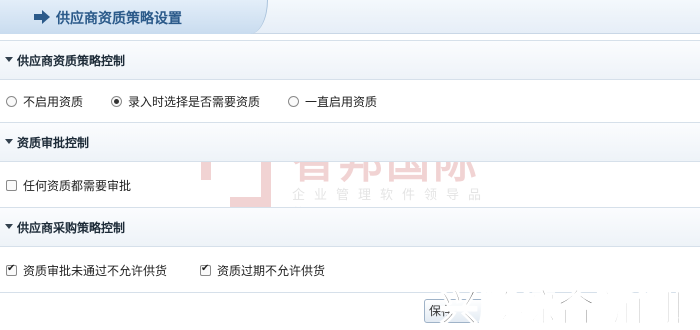 The width and height of the screenshot is (700, 330). I want to click on section-supplier-qual-header: 供应商资质策略控制, so click(350, 60).